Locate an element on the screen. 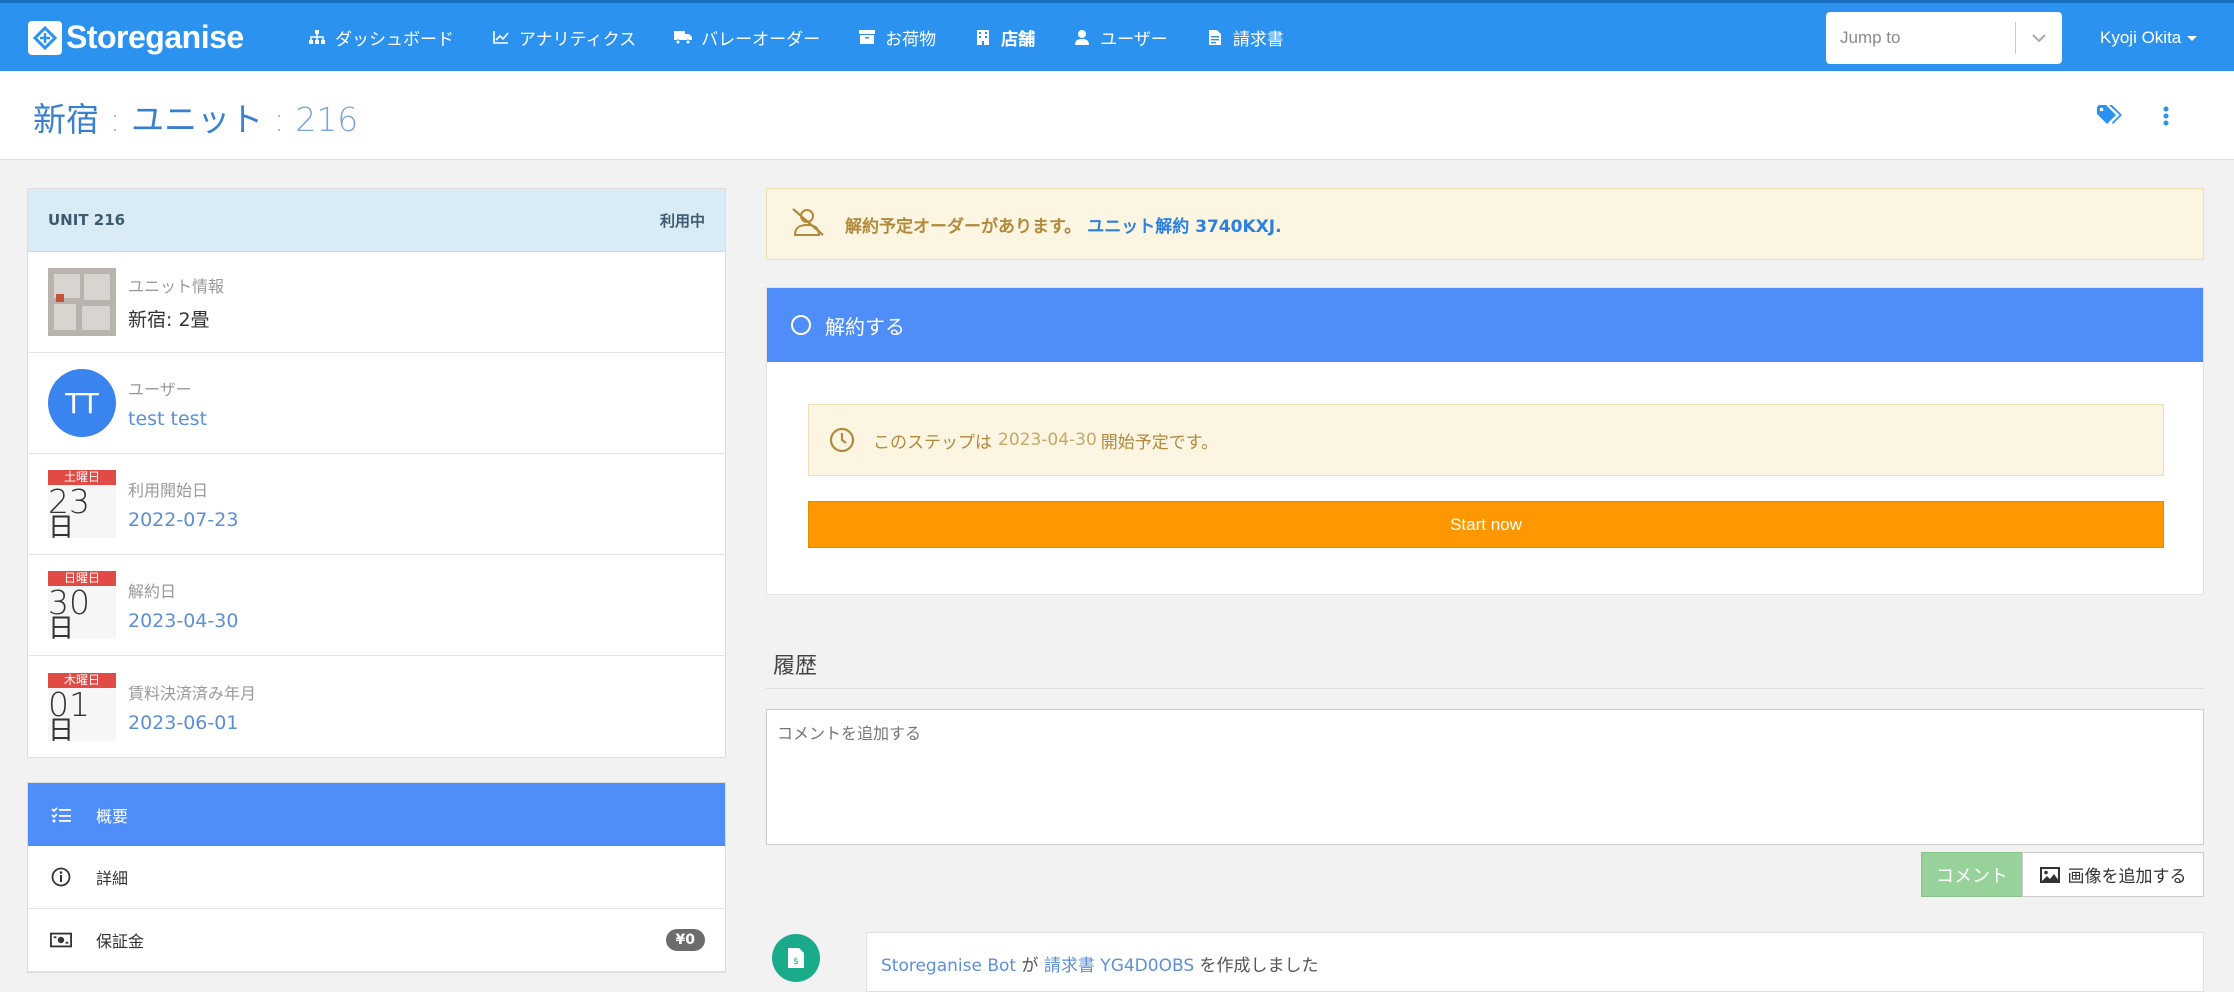  comment-input is located at coordinates (1485, 777).